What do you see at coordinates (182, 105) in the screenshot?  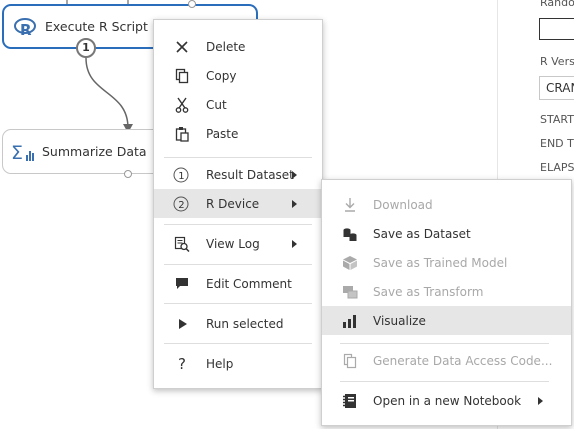 I see `scissors-icon` at bounding box center [182, 105].